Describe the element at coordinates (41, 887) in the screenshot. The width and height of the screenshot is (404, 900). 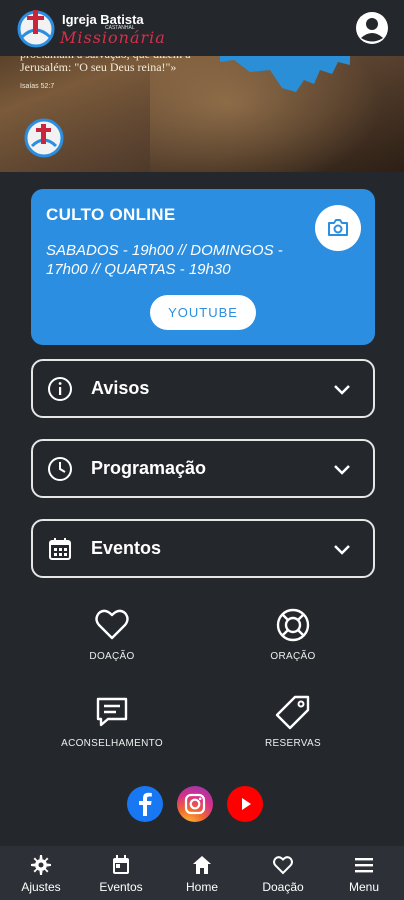
I see `nav-label: Ajustes` at that location.